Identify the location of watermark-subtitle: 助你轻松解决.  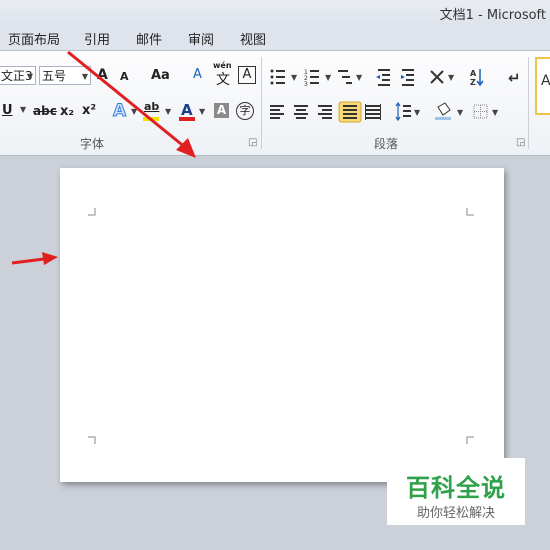
(455, 513).